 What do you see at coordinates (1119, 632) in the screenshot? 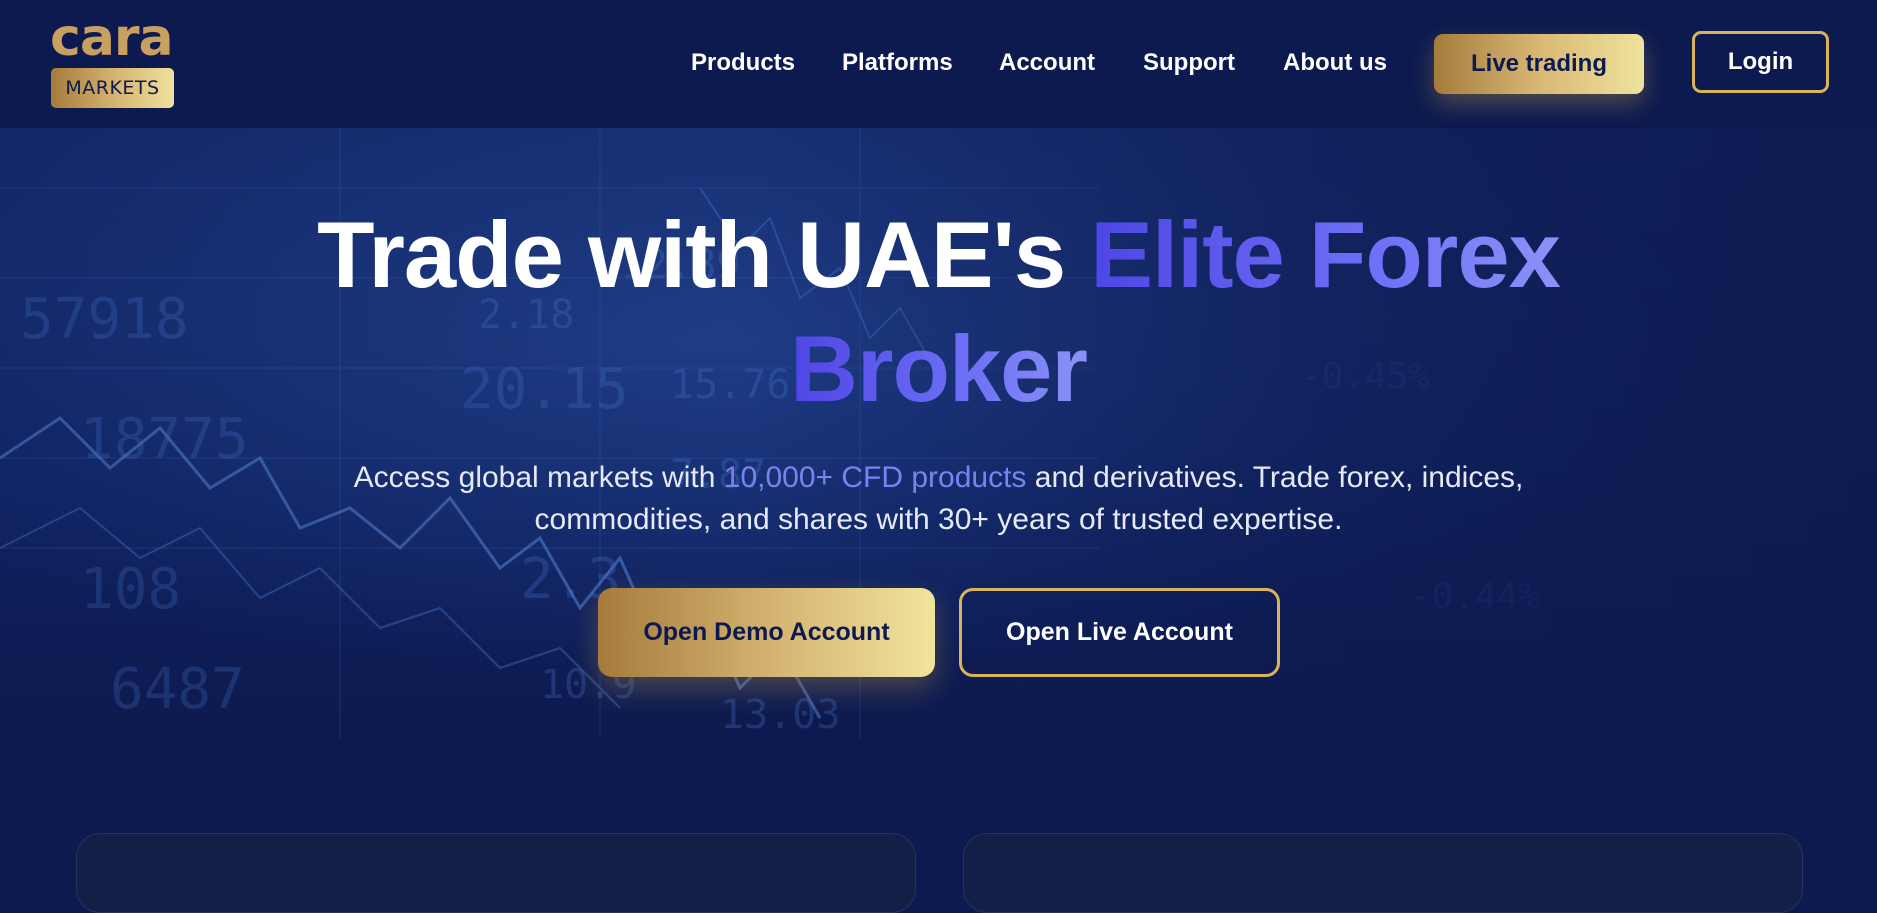
I see `open-live-account-button: Open Live Account` at bounding box center [1119, 632].